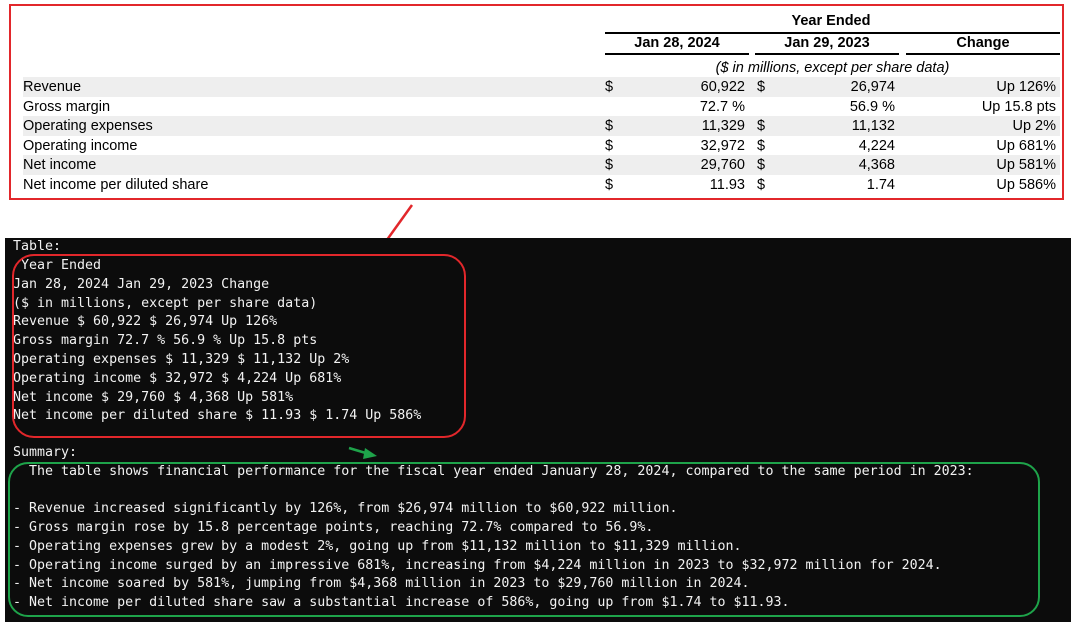  I want to click on summary-heading: Summary:, so click(45, 452).